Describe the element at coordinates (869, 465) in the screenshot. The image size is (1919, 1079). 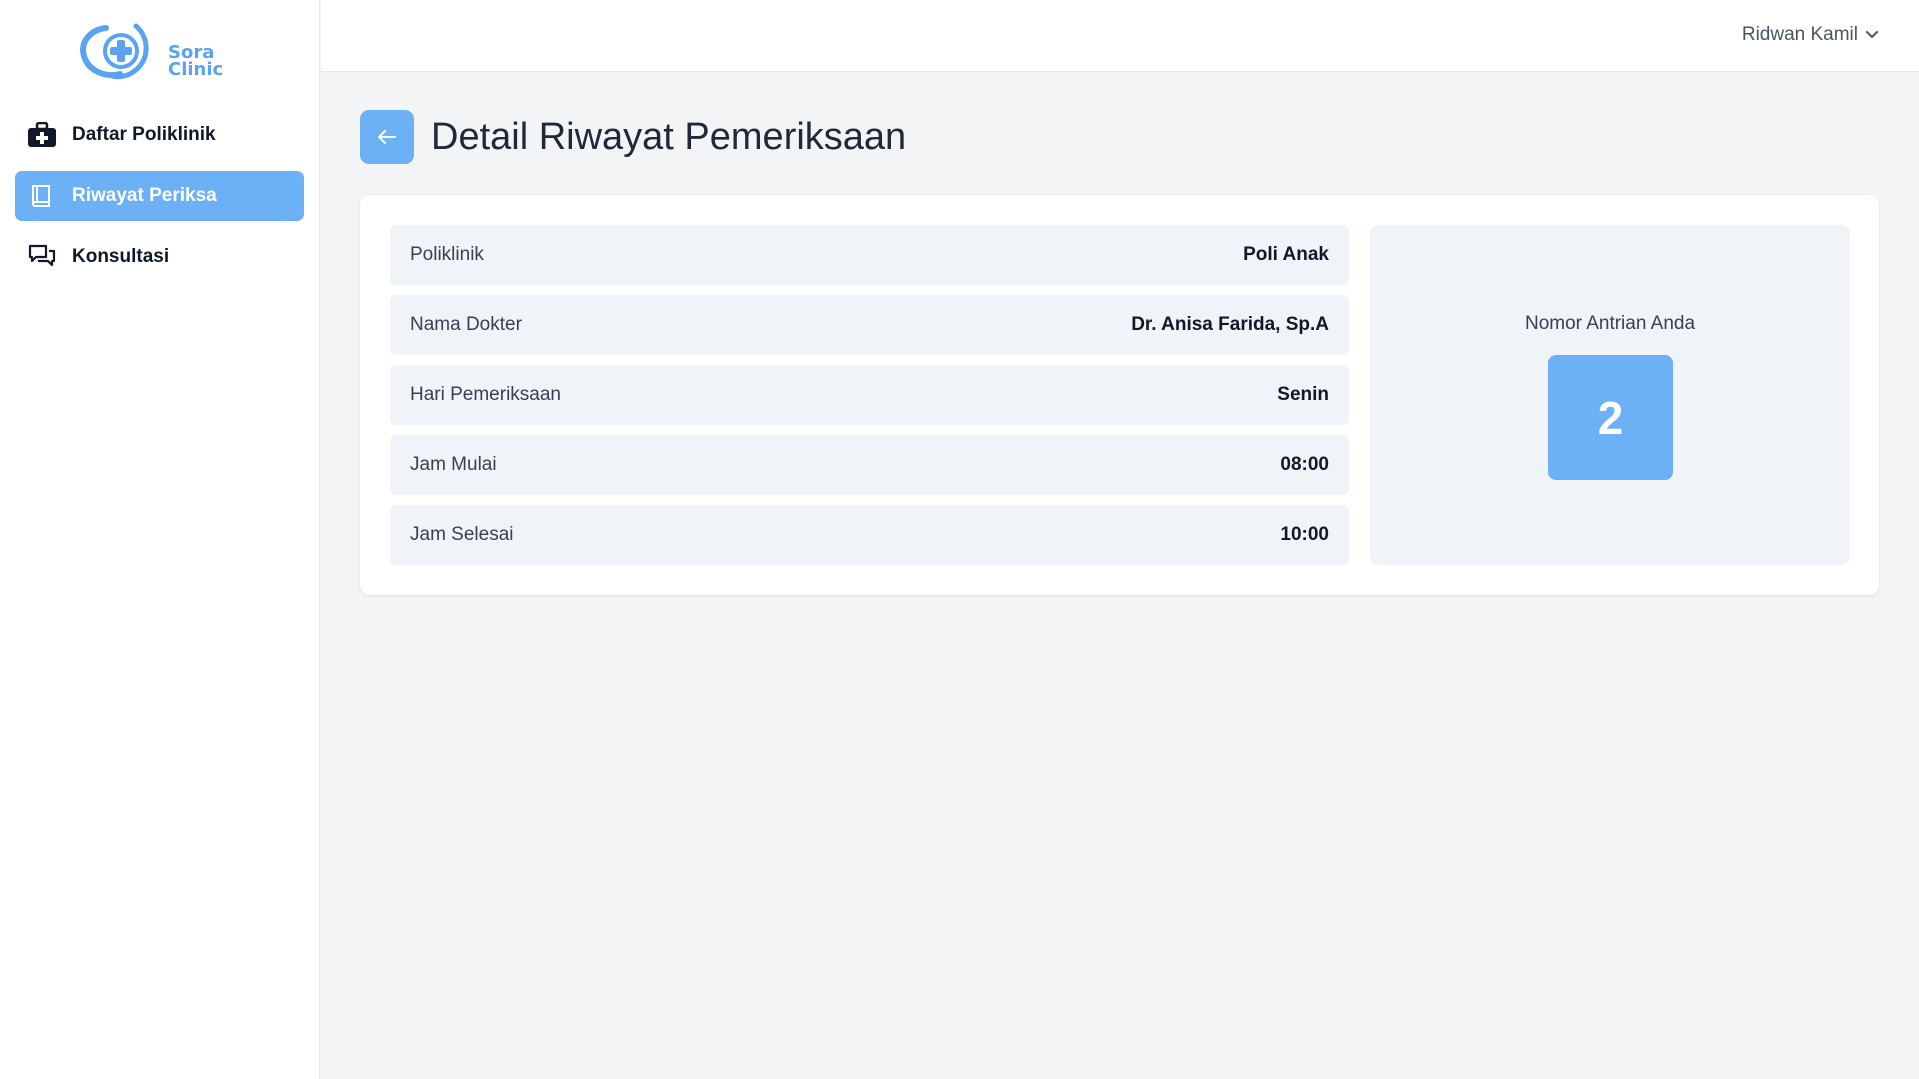
I see `detail-row-jam-mulai: Jam Mulai 08:00` at that location.